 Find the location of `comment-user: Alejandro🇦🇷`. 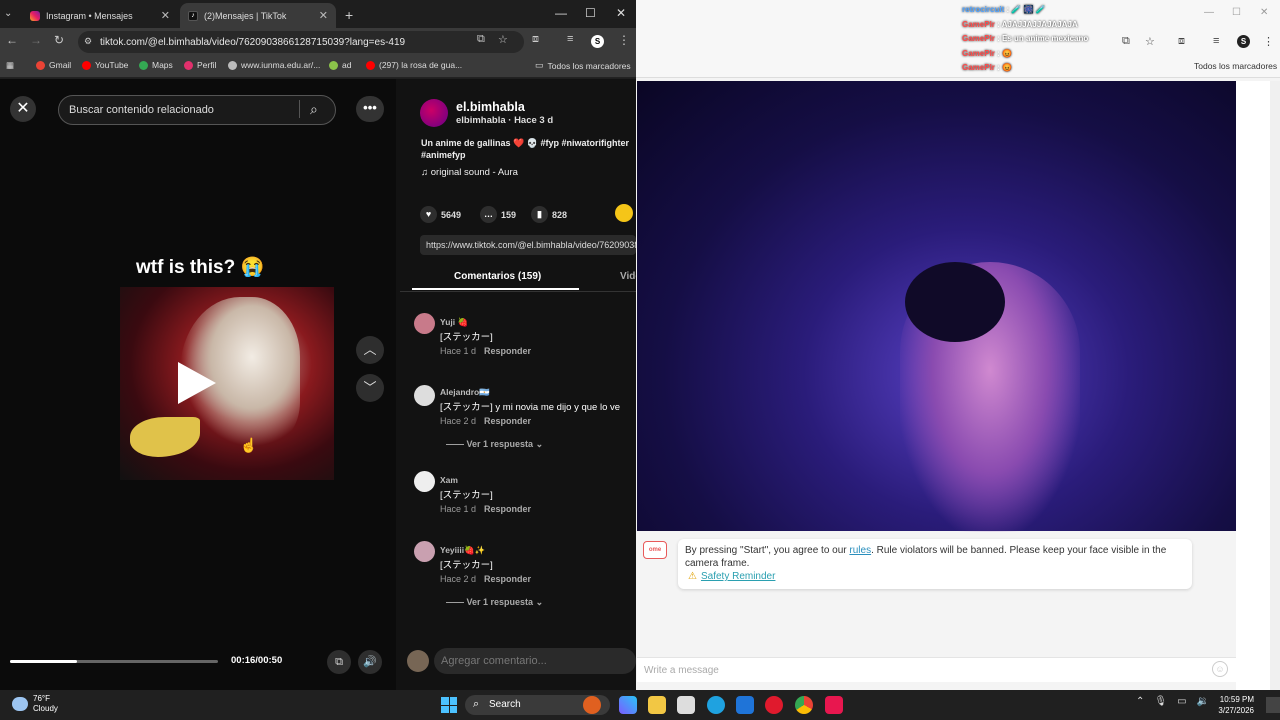

comment-user: Alejandro🇦🇷 is located at coordinates (465, 392).